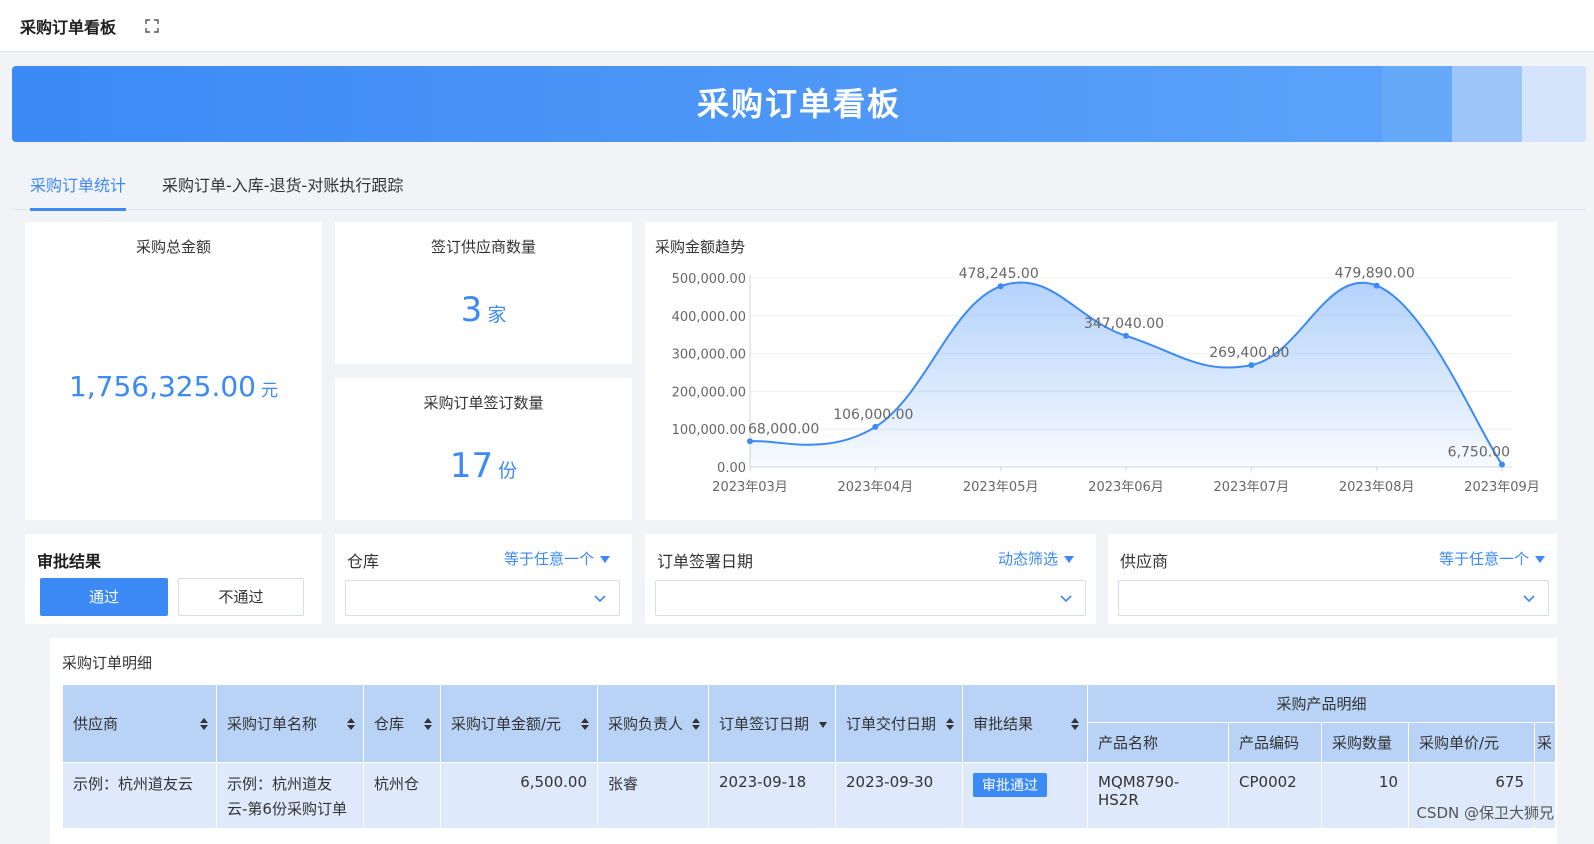 The image size is (1594, 844). I want to click on kpi-unit: 家, so click(497, 315).